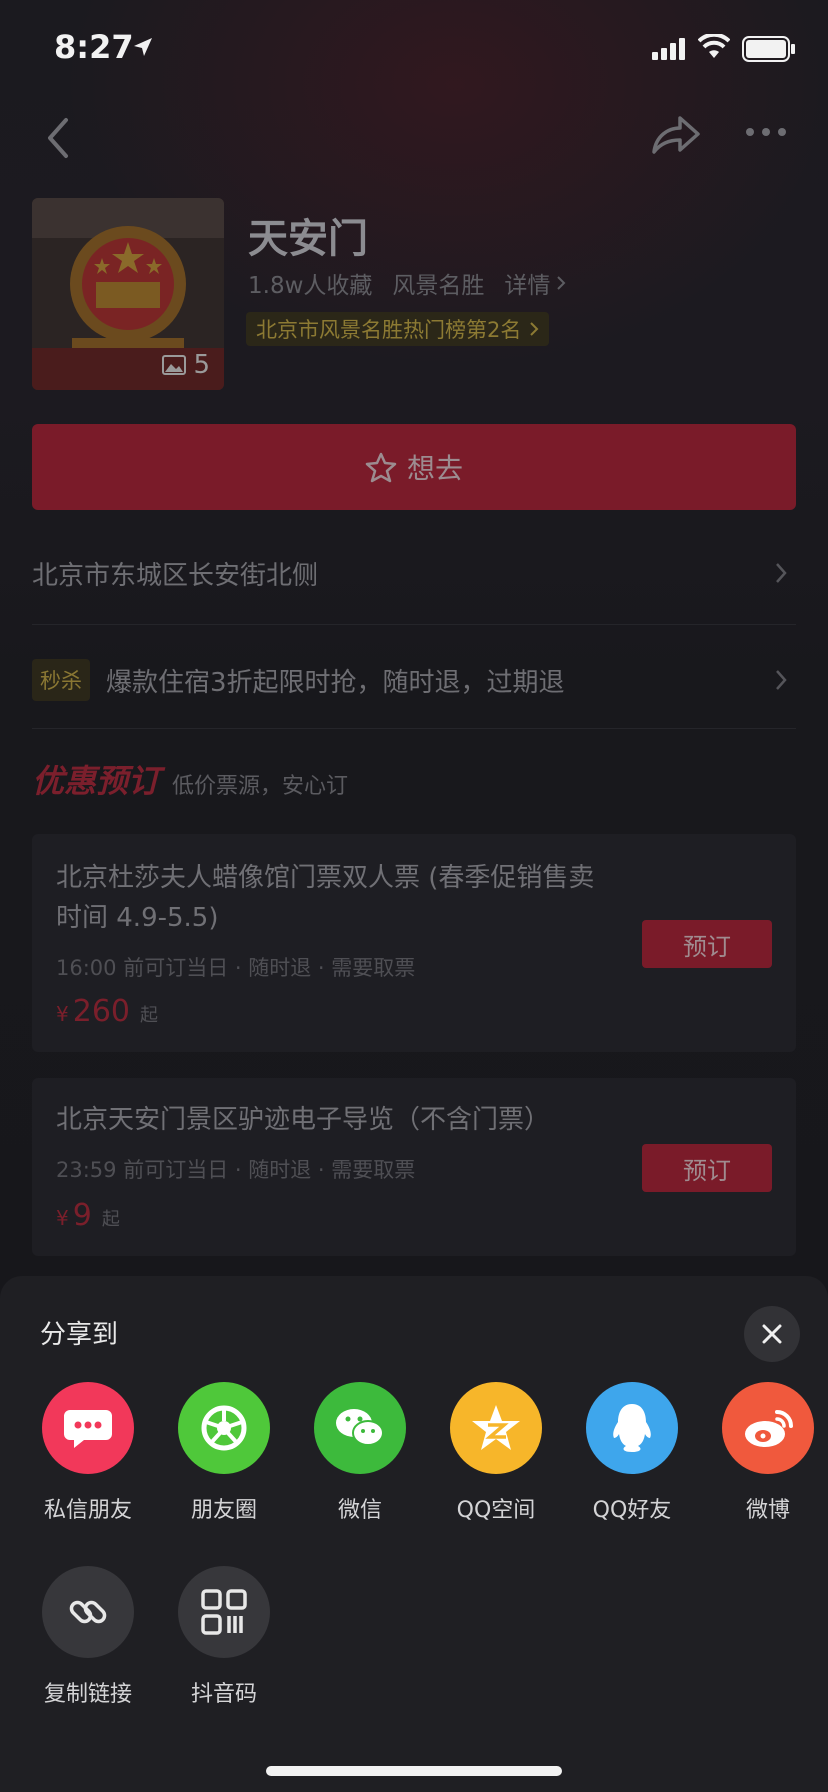 The image size is (828, 1792). What do you see at coordinates (79, 1335) in the screenshot?
I see `share-sheet-title: 分享到` at bounding box center [79, 1335].